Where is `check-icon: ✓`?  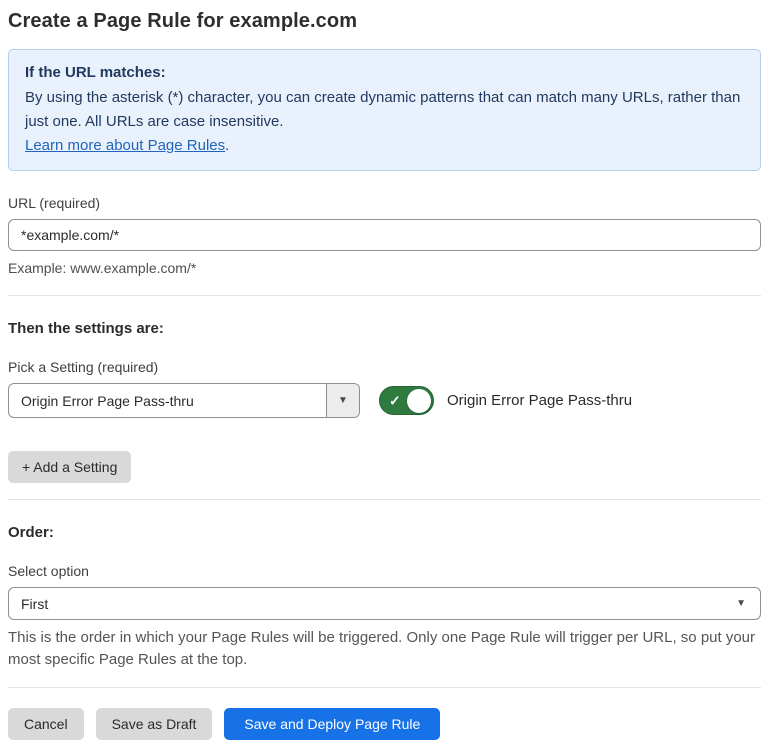
check-icon: ✓ is located at coordinates (395, 400).